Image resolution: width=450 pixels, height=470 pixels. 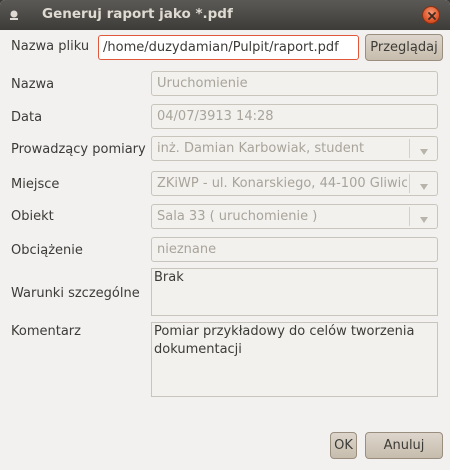 I want to click on object-label: Obiekt, so click(x=32, y=216).